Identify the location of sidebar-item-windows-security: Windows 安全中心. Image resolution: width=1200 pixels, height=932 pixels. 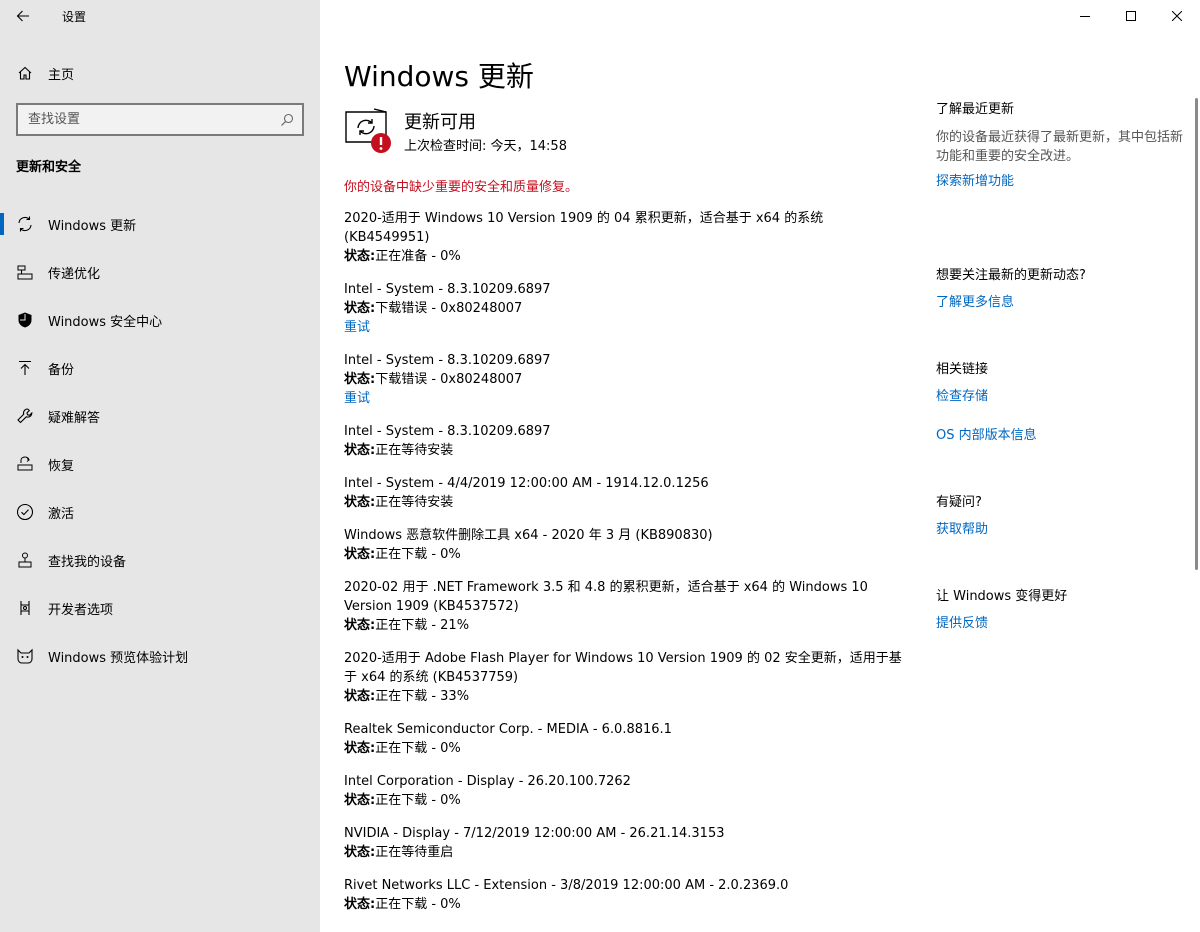
(160, 320).